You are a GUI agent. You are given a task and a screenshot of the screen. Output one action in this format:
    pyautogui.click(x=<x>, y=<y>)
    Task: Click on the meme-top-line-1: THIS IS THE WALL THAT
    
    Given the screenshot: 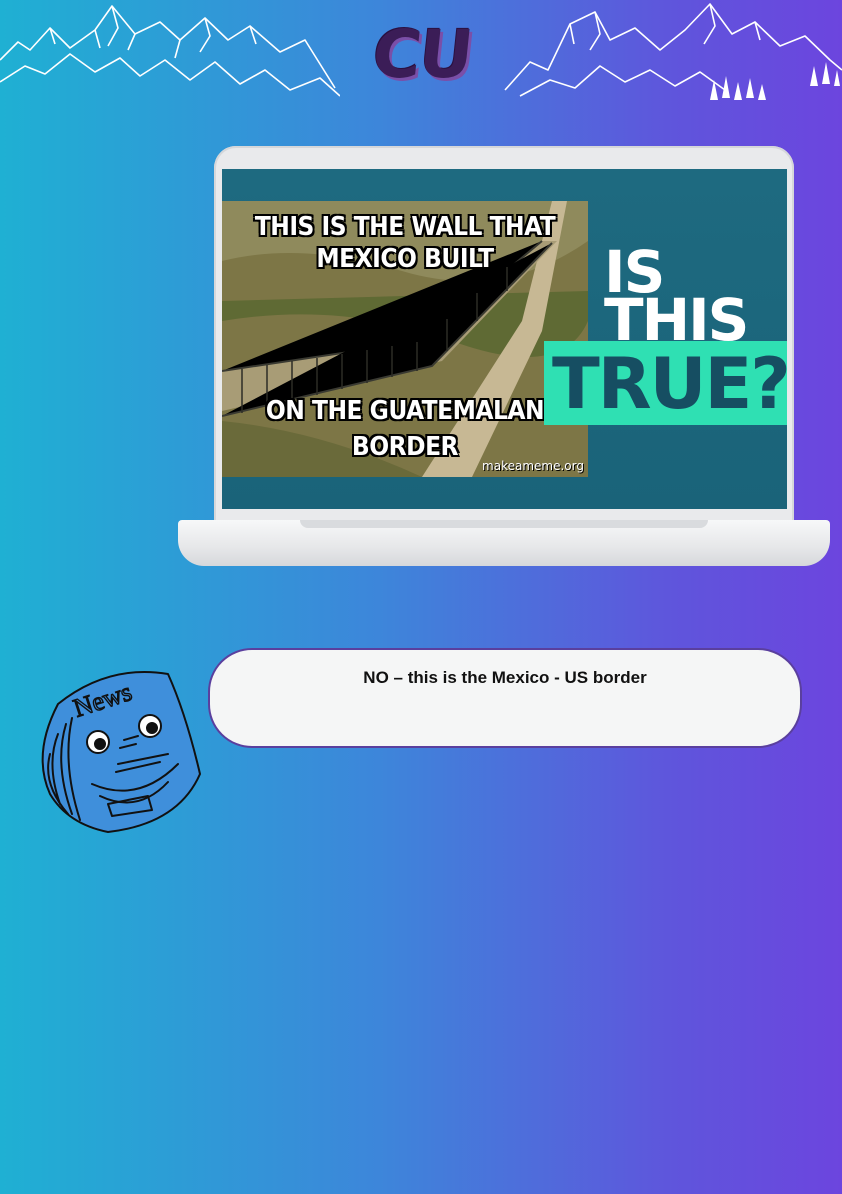 What is the action you would take?
    pyautogui.click(x=405, y=227)
    